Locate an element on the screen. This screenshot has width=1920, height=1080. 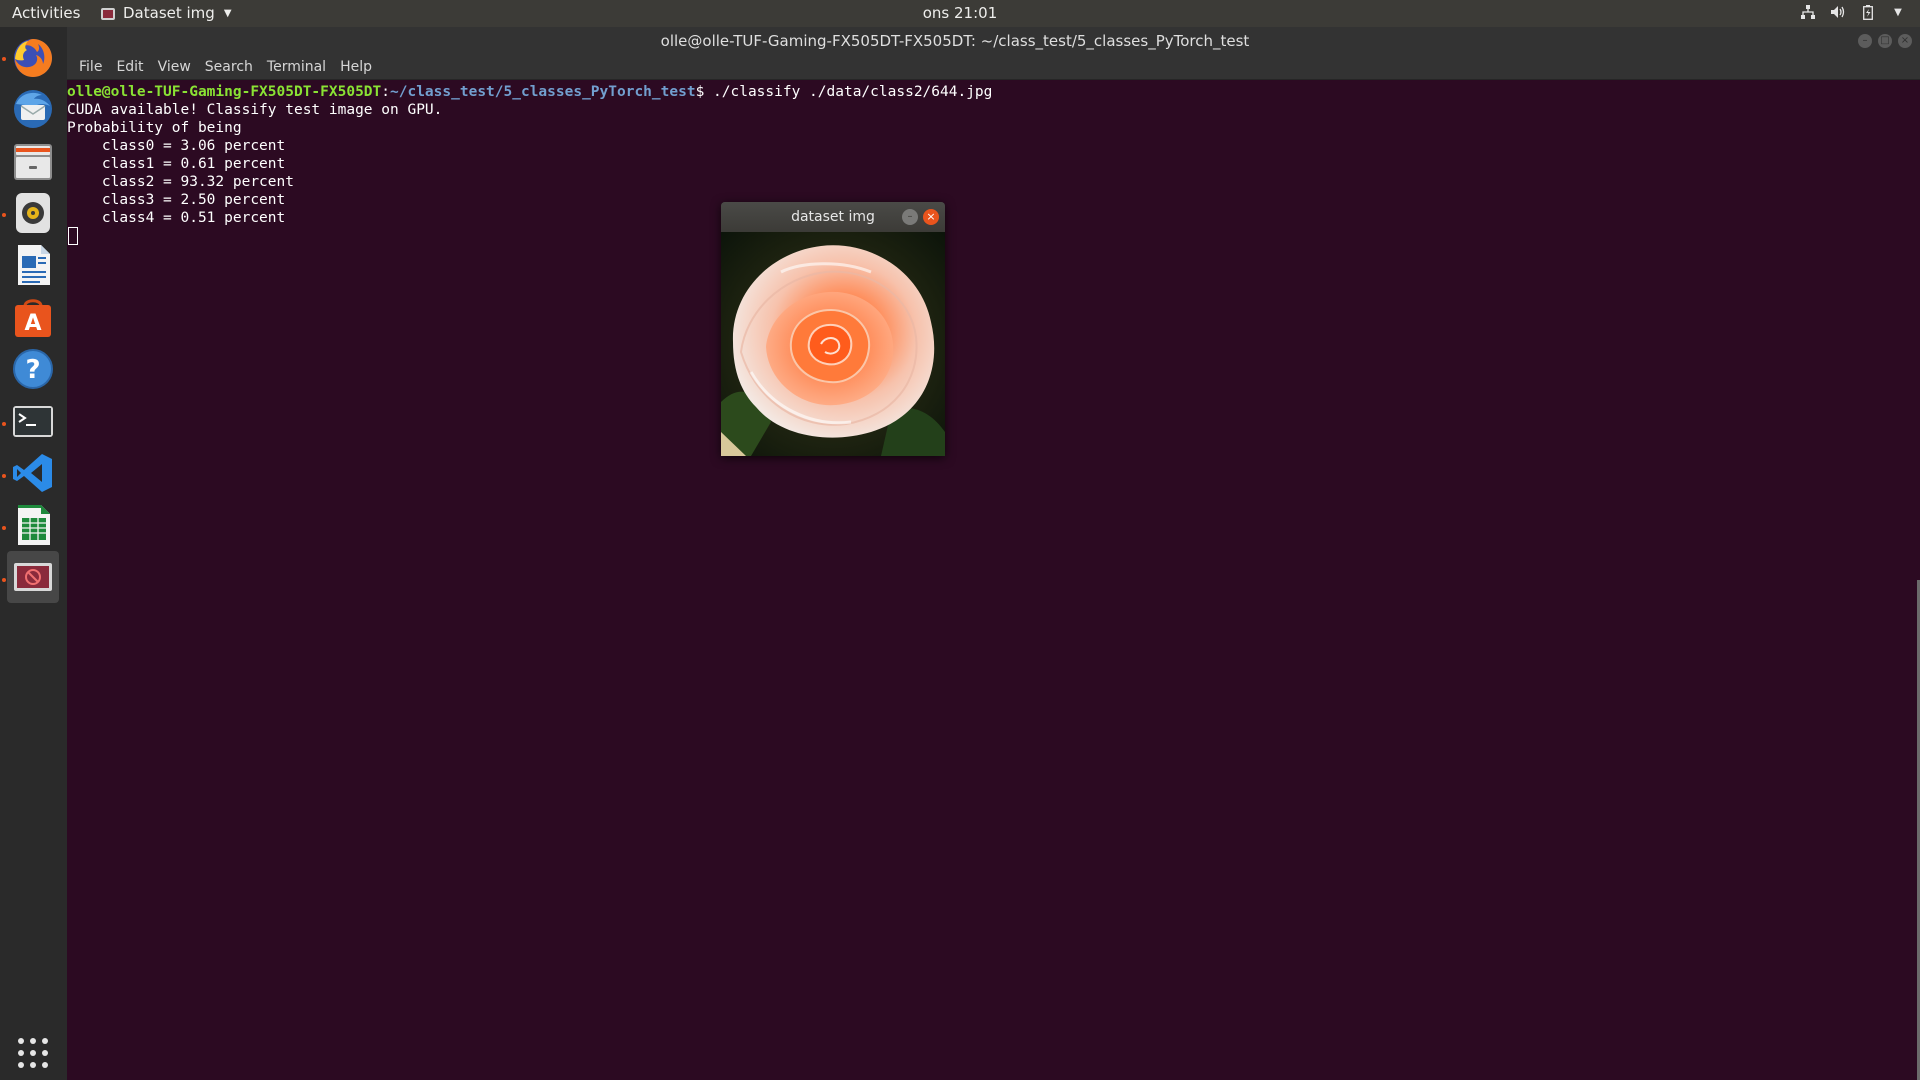
rhythmbox-icon is located at coordinates (33, 213).